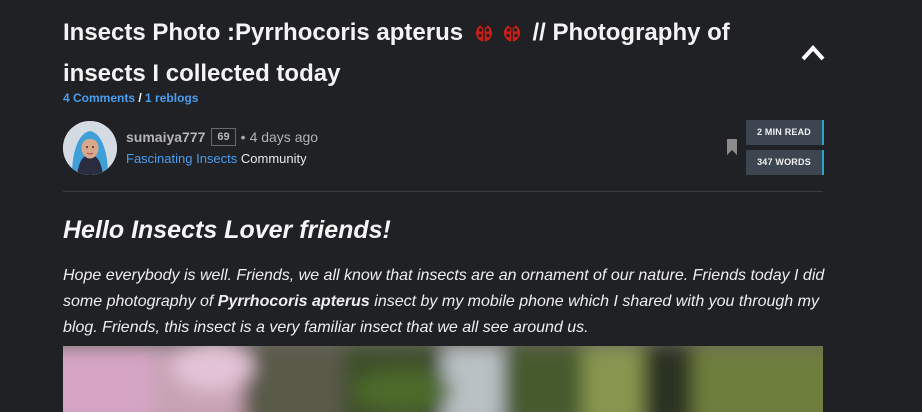 The width and height of the screenshot is (922, 412). I want to click on author-line: sumaiya777 69 • 4 days ago, so click(222, 137).